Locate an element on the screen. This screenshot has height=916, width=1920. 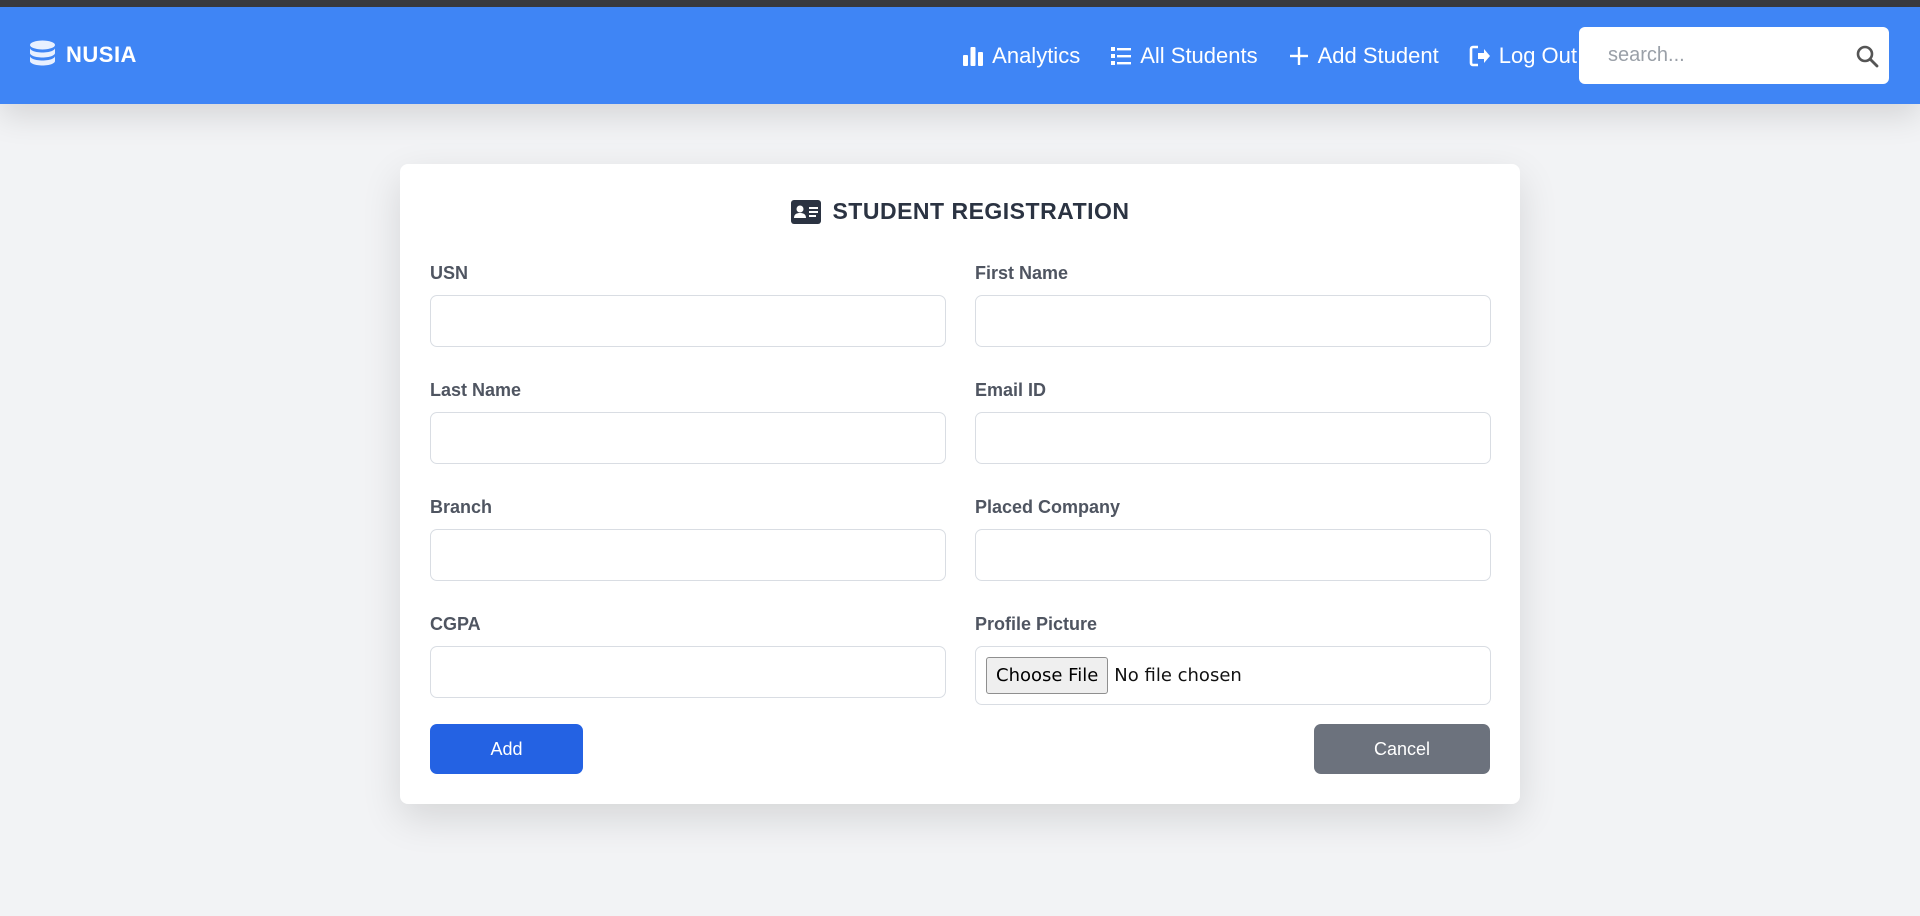
add-button: Add is located at coordinates (506, 749).